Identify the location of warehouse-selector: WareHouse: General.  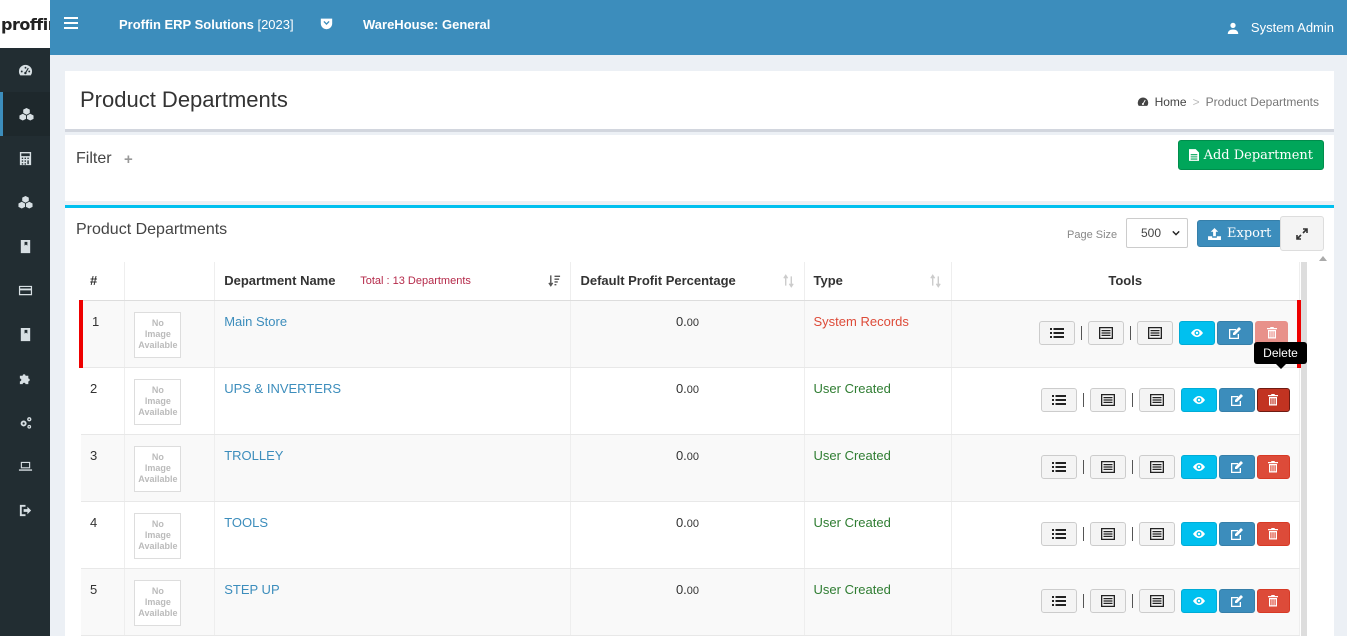
(426, 24).